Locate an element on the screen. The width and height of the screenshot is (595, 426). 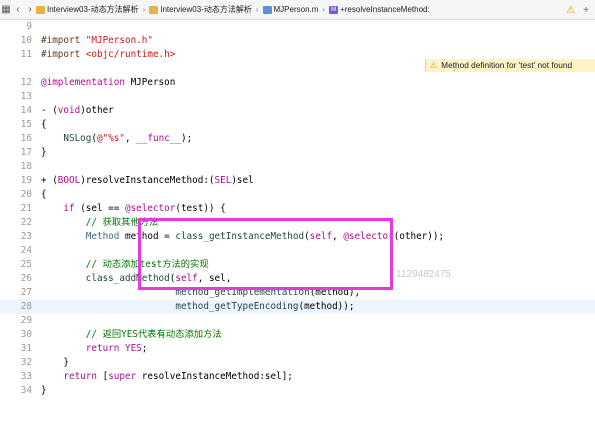
breadcrumb-method-label: +resolveInstanceMethod: is located at coordinates (385, 9).